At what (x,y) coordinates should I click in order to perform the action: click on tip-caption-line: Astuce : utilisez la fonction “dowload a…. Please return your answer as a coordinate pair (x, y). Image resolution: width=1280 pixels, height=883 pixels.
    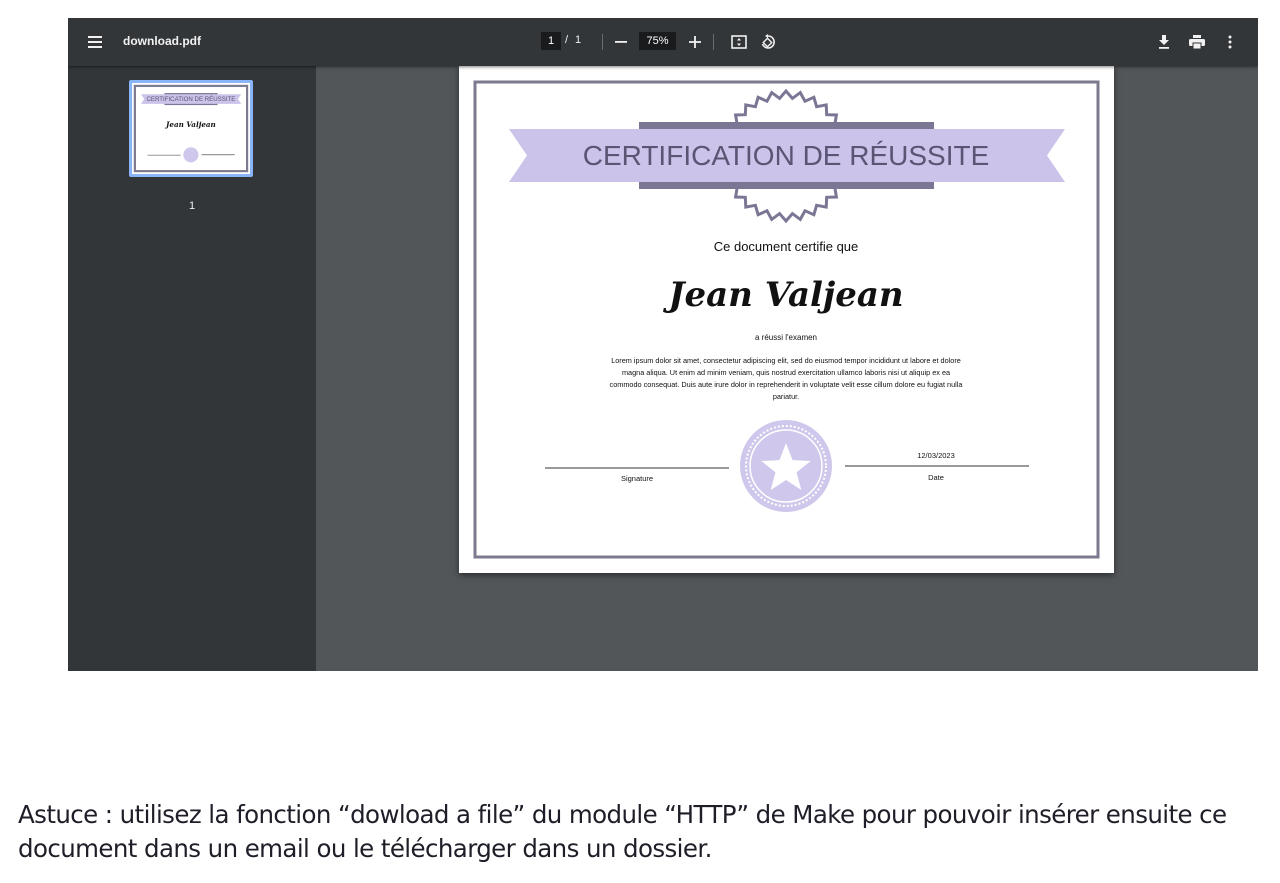
    Looking at the image, I should click on (622, 814).